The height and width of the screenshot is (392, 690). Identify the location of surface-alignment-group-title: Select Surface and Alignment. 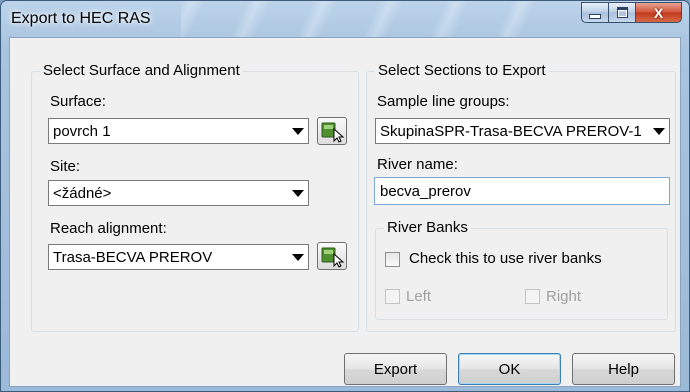
(141, 70).